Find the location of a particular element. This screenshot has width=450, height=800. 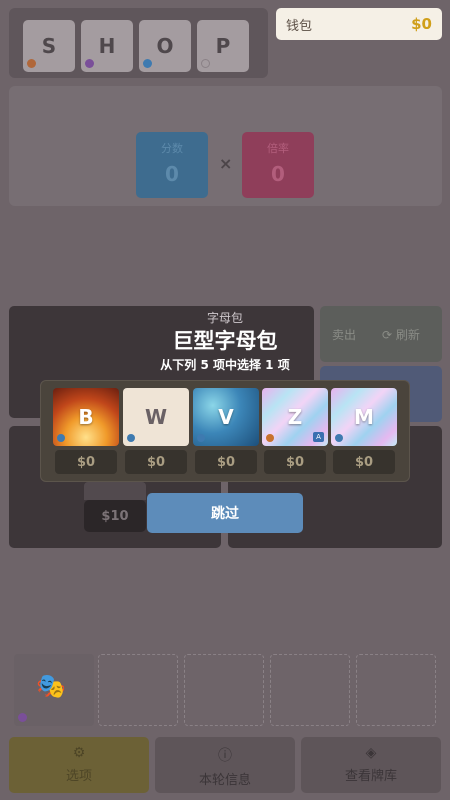

letter-card-v: V is located at coordinates (226, 417).